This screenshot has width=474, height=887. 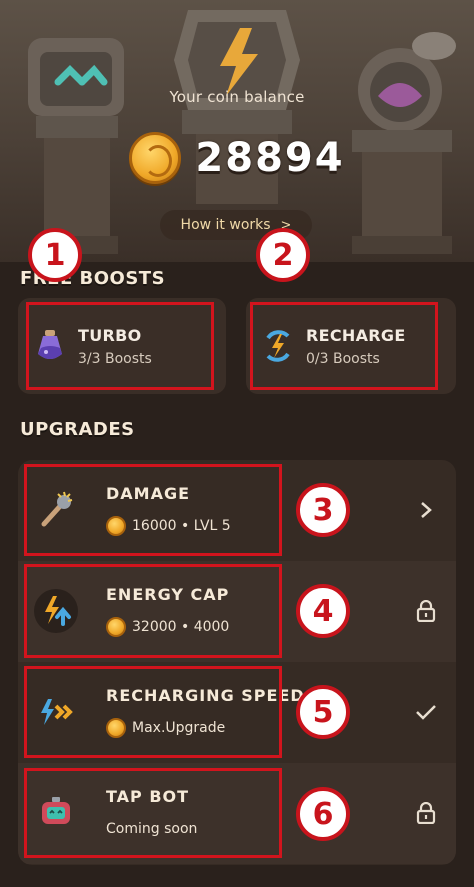 What do you see at coordinates (115, 358) in the screenshot?
I see `turbo-count: 3/3 Boosts` at bounding box center [115, 358].